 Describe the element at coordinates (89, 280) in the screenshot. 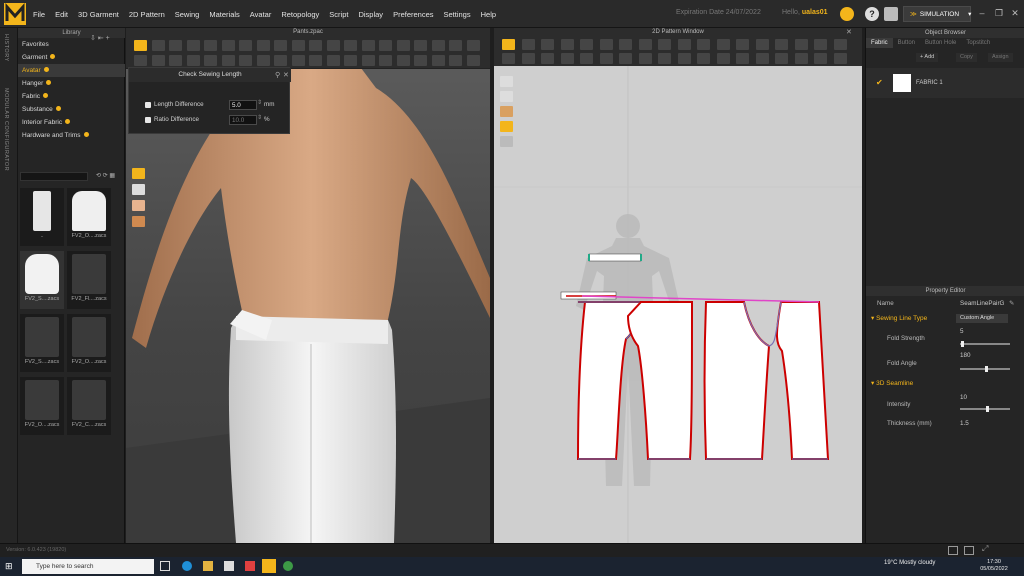

I see `library-thumbnail: FV2_Fl....zacs` at that location.